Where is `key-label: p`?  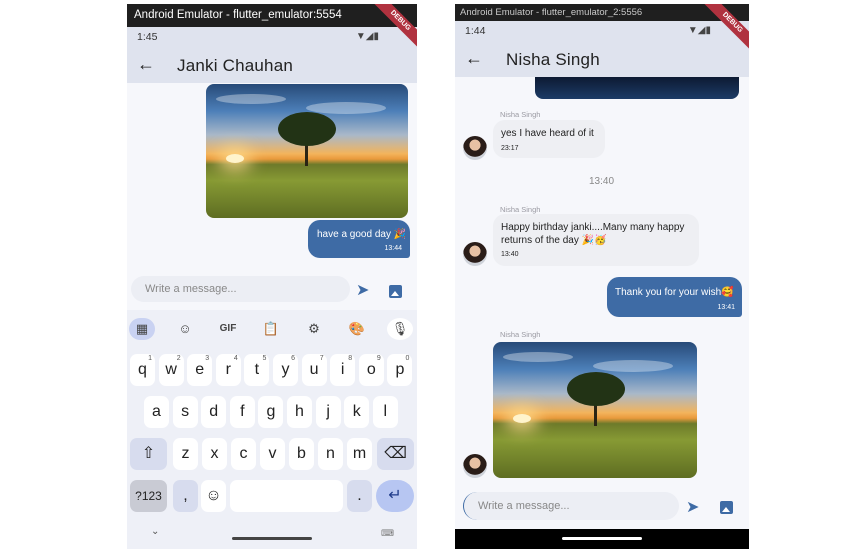
key-label: p is located at coordinates (400, 369).